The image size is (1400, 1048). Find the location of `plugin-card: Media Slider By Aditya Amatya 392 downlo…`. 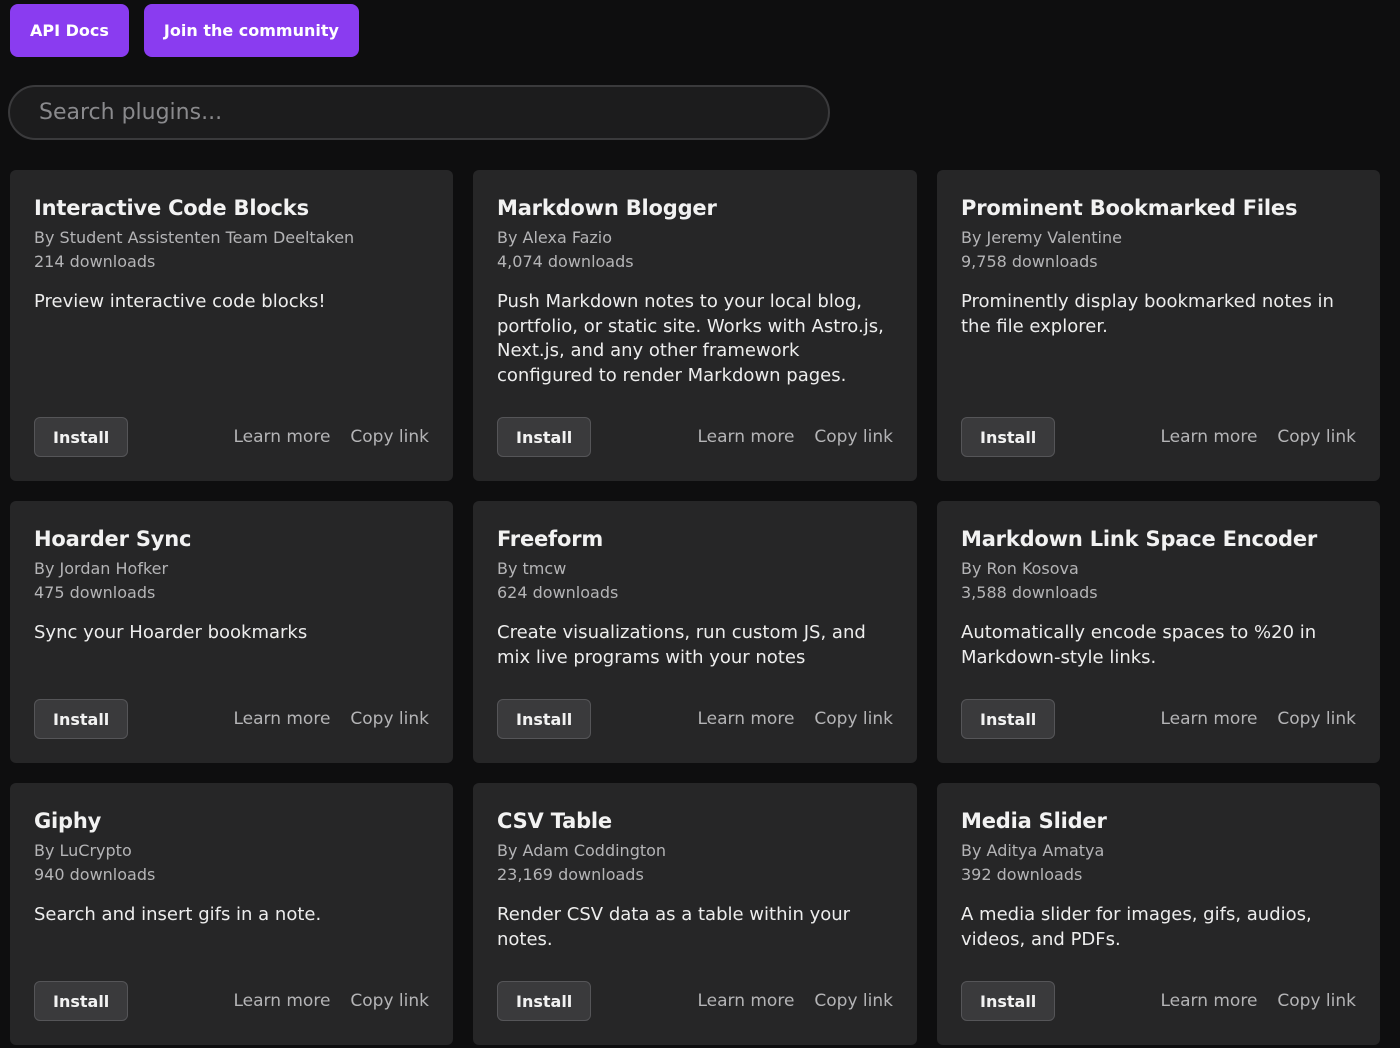

plugin-card: Media Slider By Aditya Amatya 392 downlo… is located at coordinates (1158, 914).